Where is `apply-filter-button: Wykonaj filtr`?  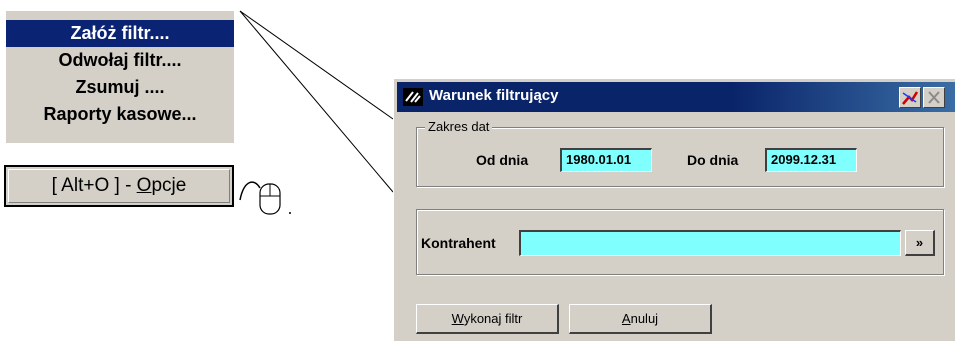 apply-filter-button: Wykonaj filtr is located at coordinates (487, 319).